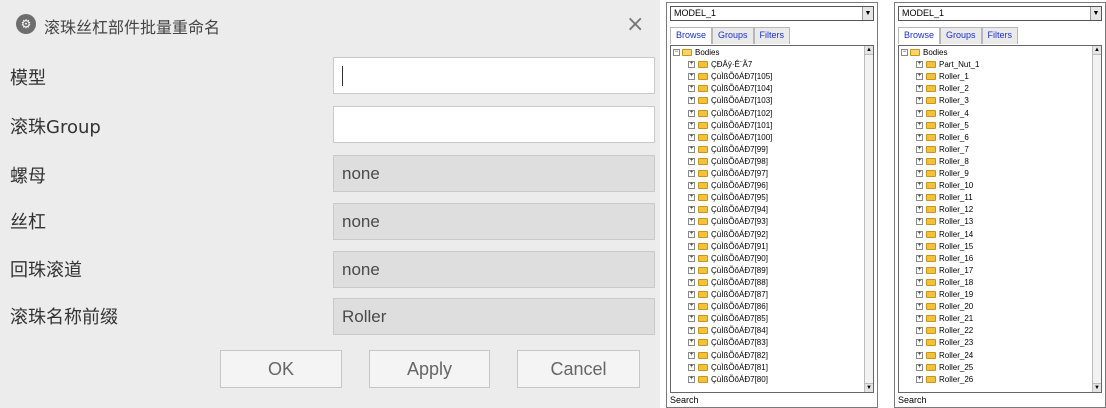 This screenshot has width=1106, height=408. Describe the element at coordinates (342, 76) in the screenshot. I see `text-caret` at that location.